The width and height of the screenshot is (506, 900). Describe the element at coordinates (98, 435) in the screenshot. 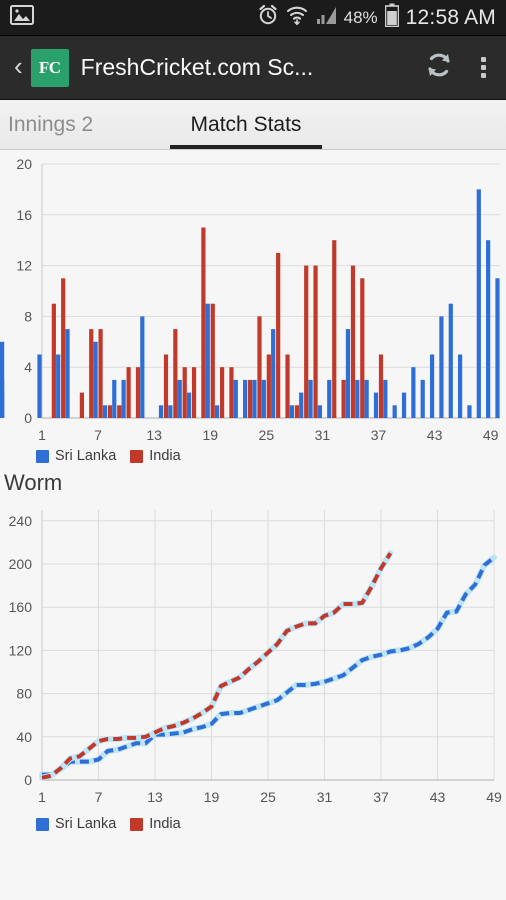

I see `x-axis-tick-label: 7` at that location.